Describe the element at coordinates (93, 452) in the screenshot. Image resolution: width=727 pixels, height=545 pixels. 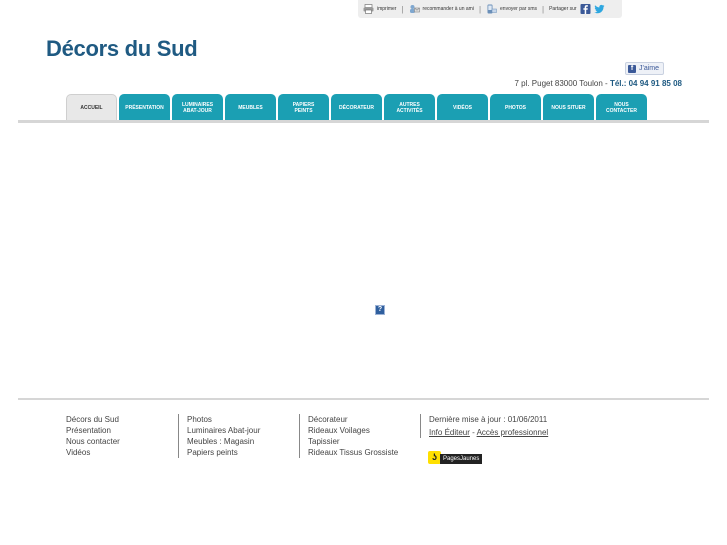
I see `footer-link-videos: Vidéos` at that location.